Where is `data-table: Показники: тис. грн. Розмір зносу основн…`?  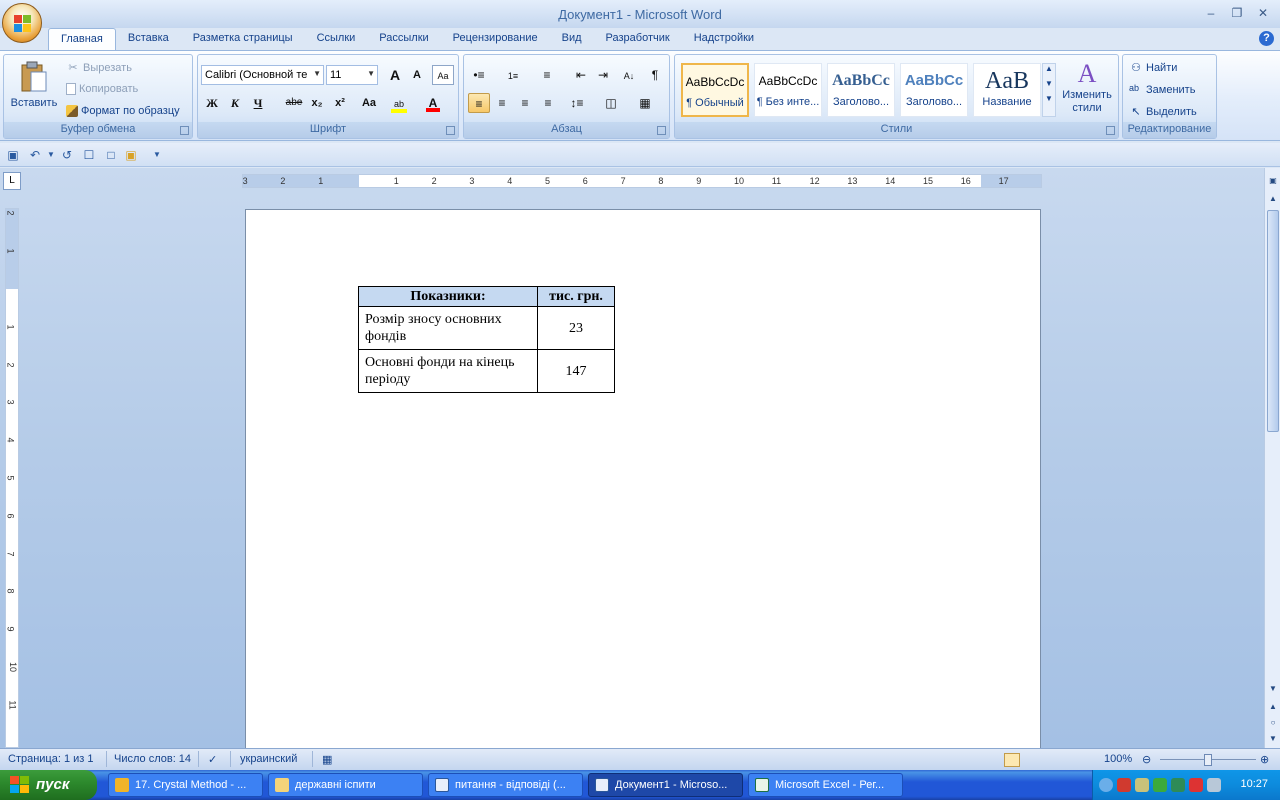
data-table: Показники: тис. грн. Розмір зносу основн… is located at coordinates (486, 339).